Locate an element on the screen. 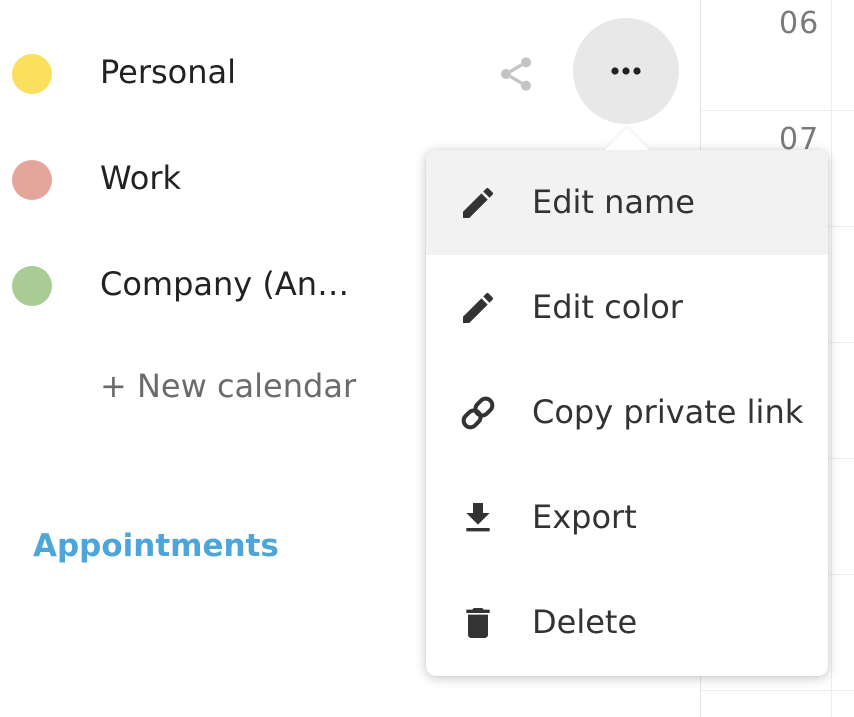  more-dots-icon is located at coordinates (626, 71).